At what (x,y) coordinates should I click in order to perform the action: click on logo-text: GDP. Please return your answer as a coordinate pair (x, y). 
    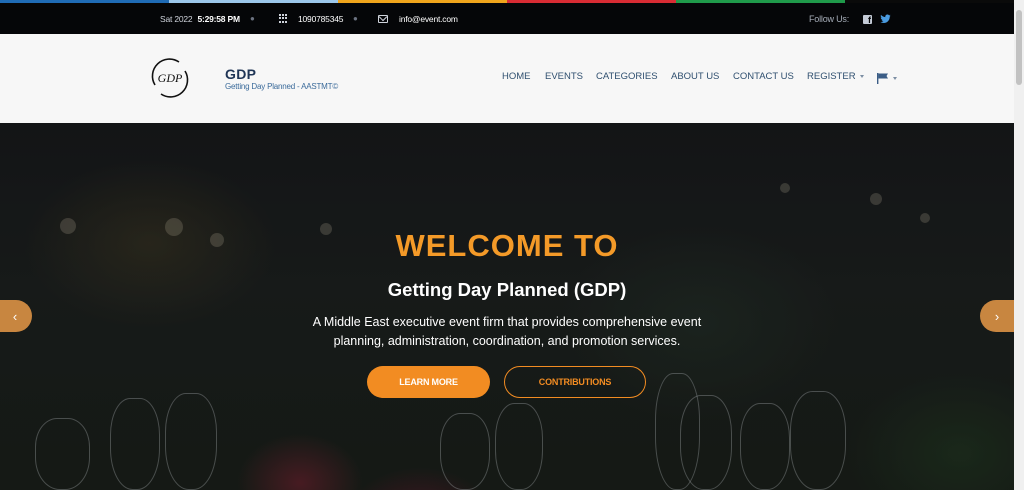
    Looking at the image, I should click on (170, 78).